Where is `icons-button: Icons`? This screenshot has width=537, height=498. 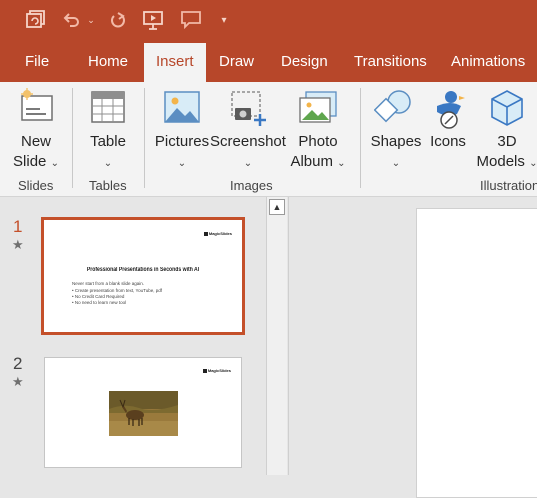 icons-button: Icons is located at coordinates (448, 130).